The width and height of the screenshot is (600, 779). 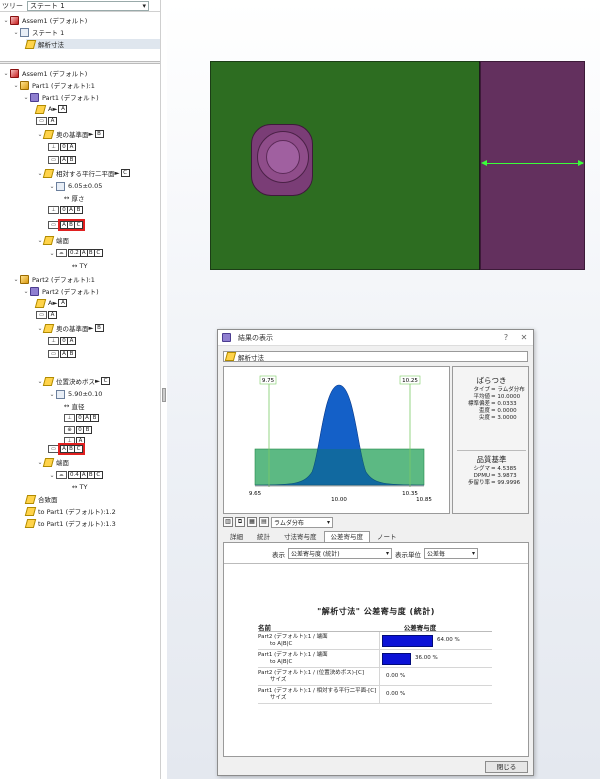 What do you see at coordinates (75, 186) in the screenshot?
I see `tree-item-size: ⌄ 6.05±0.05` at bounding box center [75, 186].